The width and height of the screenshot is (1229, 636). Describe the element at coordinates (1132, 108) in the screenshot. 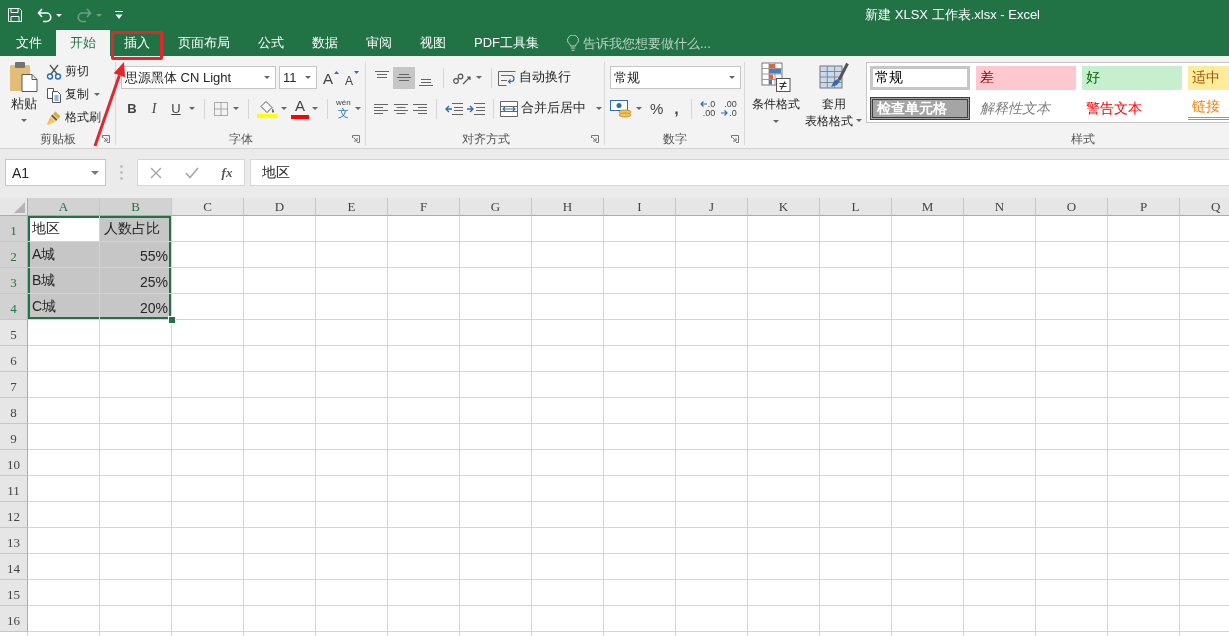

I see `cell-style-item: 警告文本` at that location.